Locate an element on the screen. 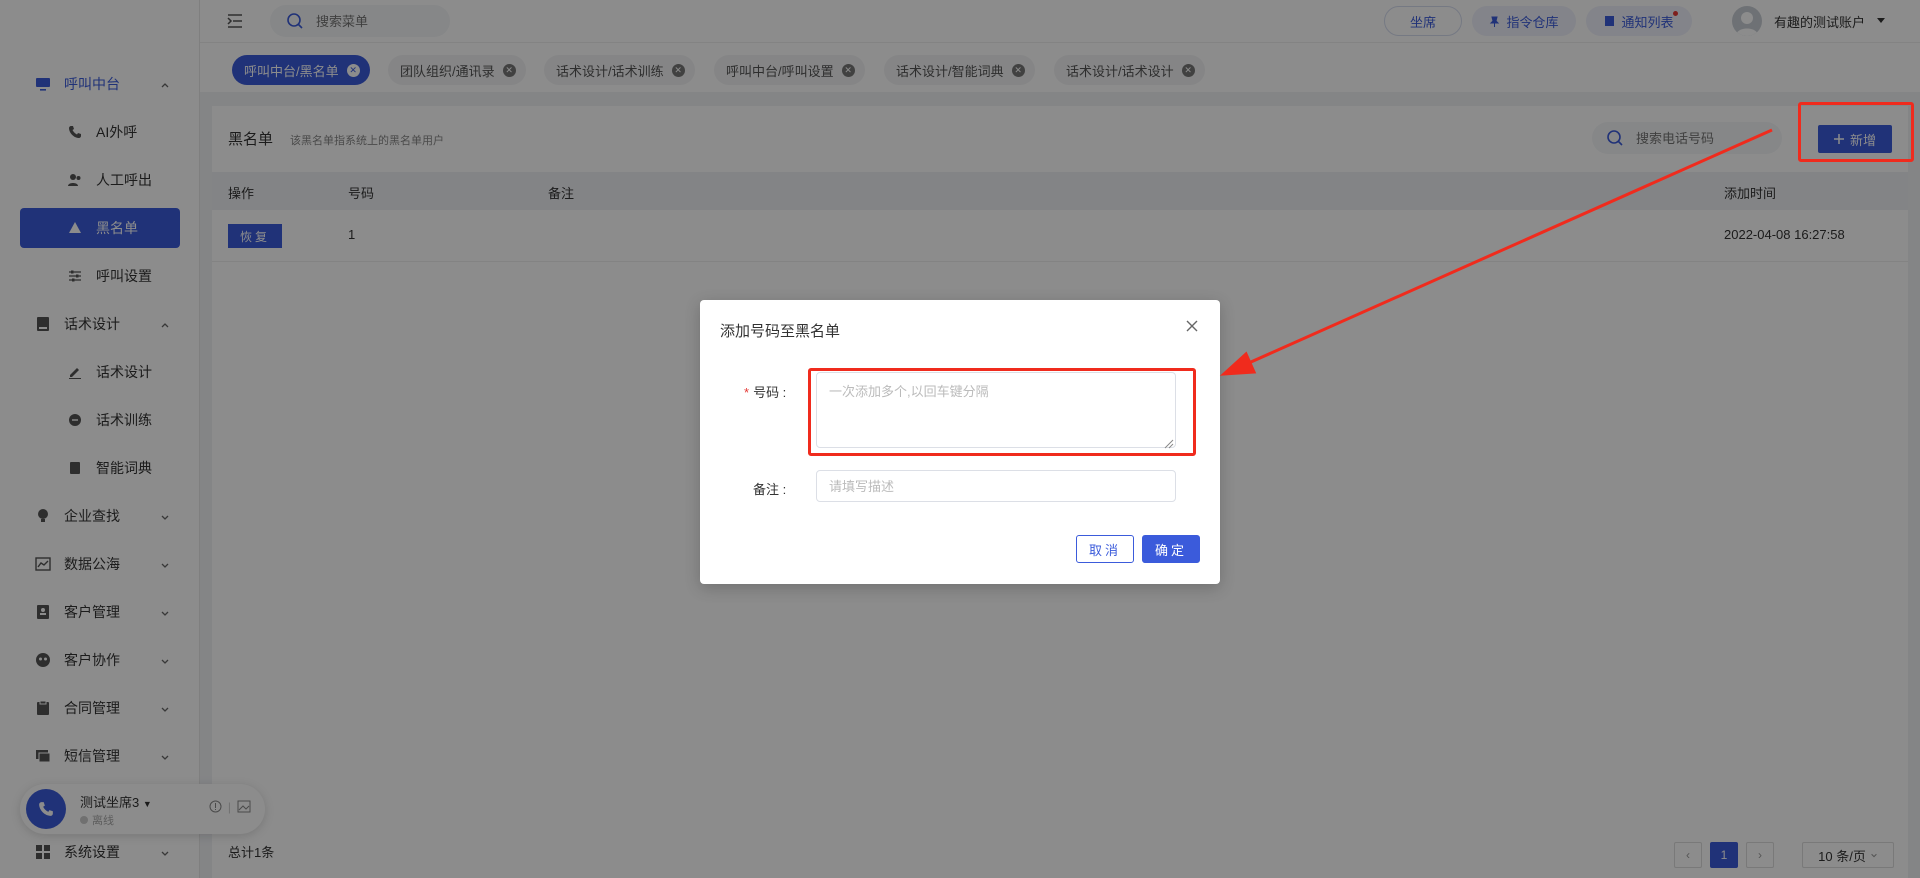  dialog-title: 添加号码至黑名单 is located at coordinates (780, 331).